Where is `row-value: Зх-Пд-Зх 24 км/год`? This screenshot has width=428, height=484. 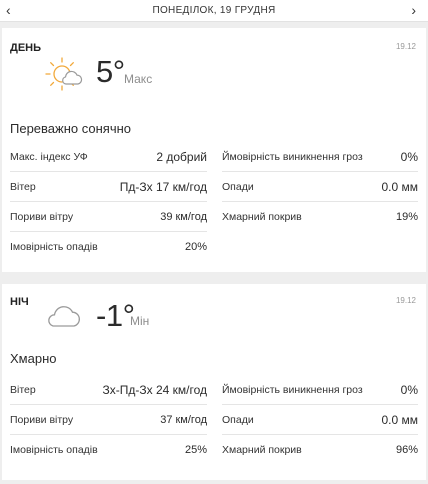 row-value: Зх-Пд-Зх 24 км/год is located at coordinates (155, 389).